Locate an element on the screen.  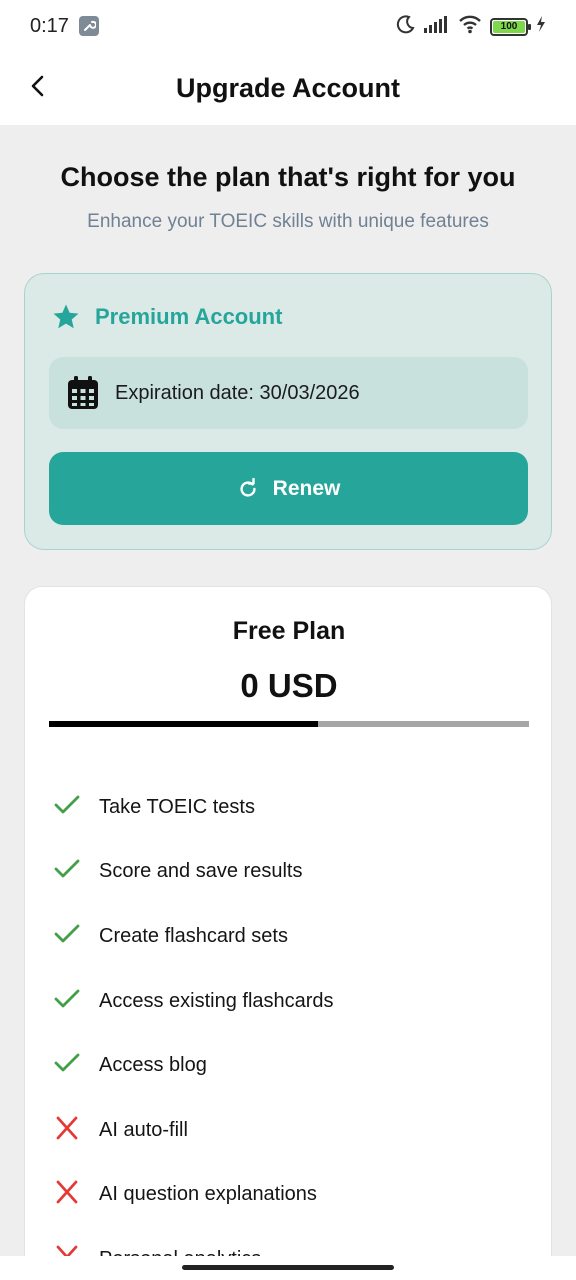
feature-item: Create flashcard sets is located at coordinates (289, 936).